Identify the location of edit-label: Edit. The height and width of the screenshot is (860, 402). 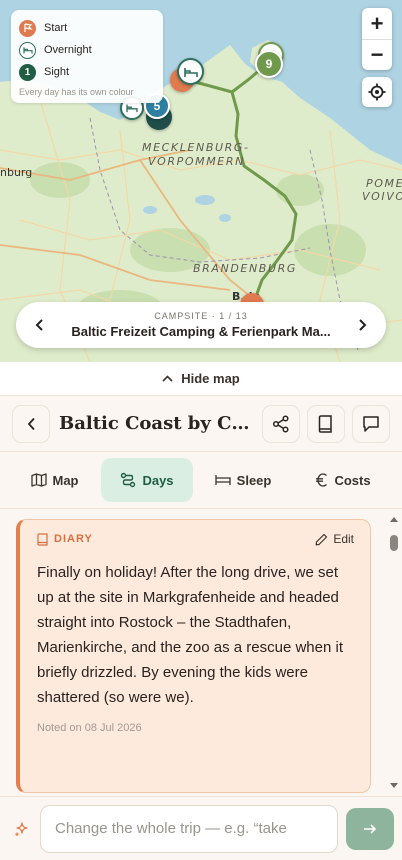
(343, 539).